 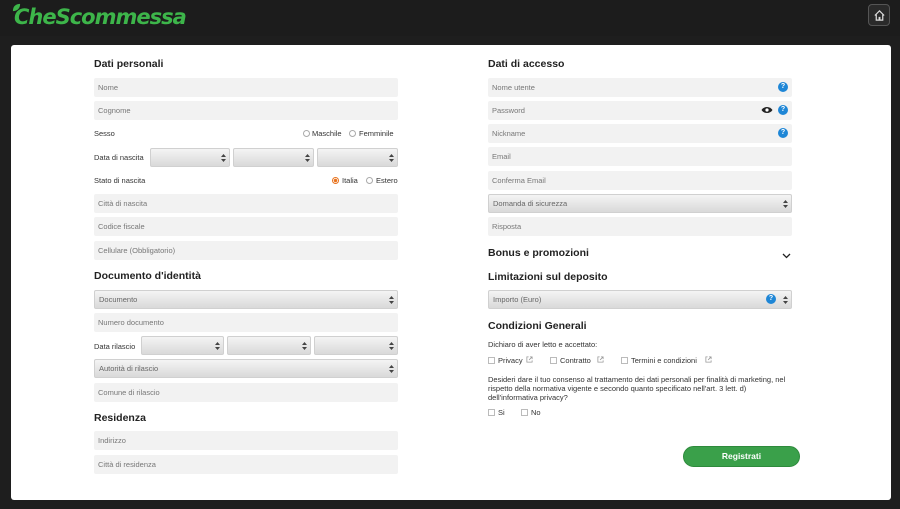 I want to click on issuing-authority-value: Autorità di rilascio, so click(x=129, y=368).